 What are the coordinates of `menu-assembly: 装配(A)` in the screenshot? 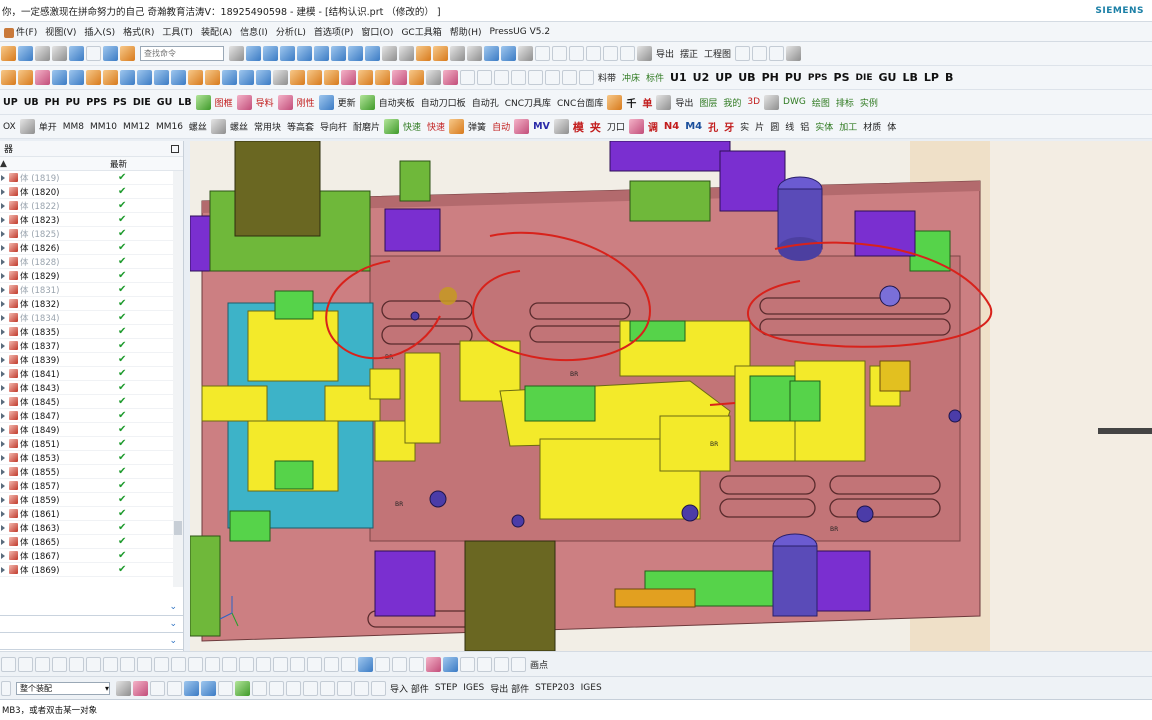 It's located at (216, 31).